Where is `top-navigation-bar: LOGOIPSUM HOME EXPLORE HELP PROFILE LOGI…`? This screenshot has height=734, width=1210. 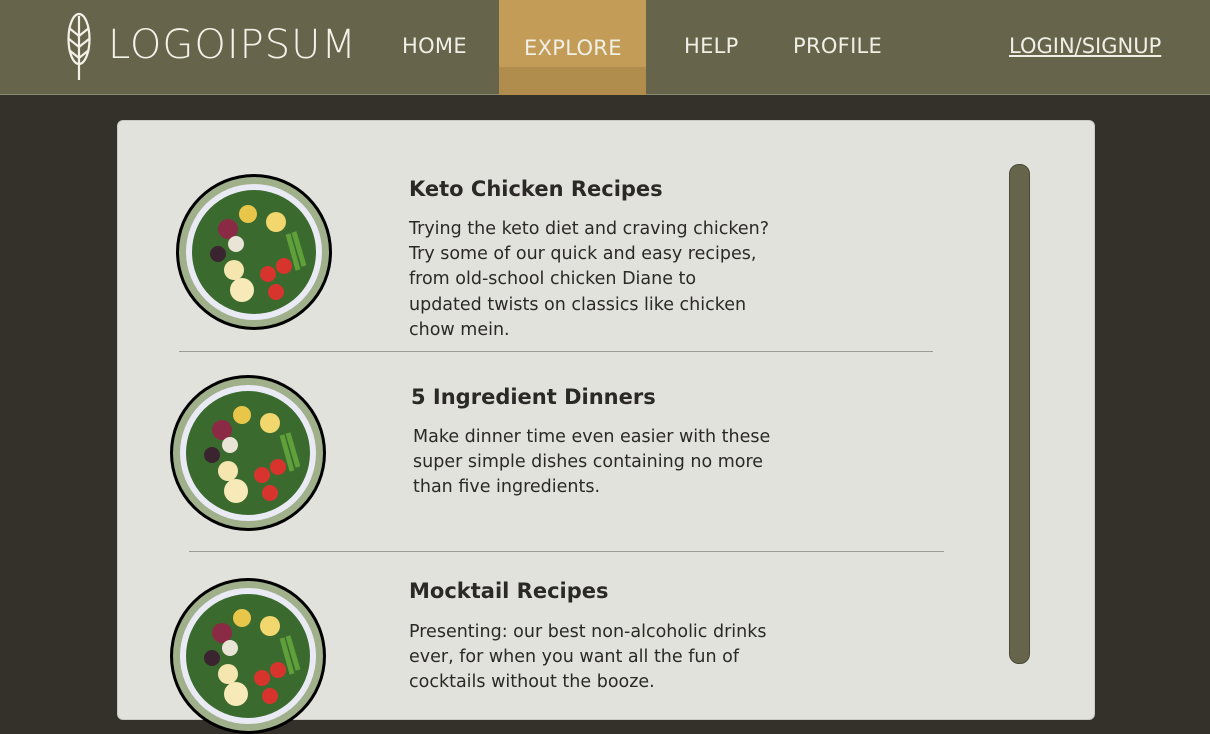 top-navigation-bar: LOGOIPSUM HOME EXPLORE HELP PROFILE LOGI… is located at coordinates (605, 47).